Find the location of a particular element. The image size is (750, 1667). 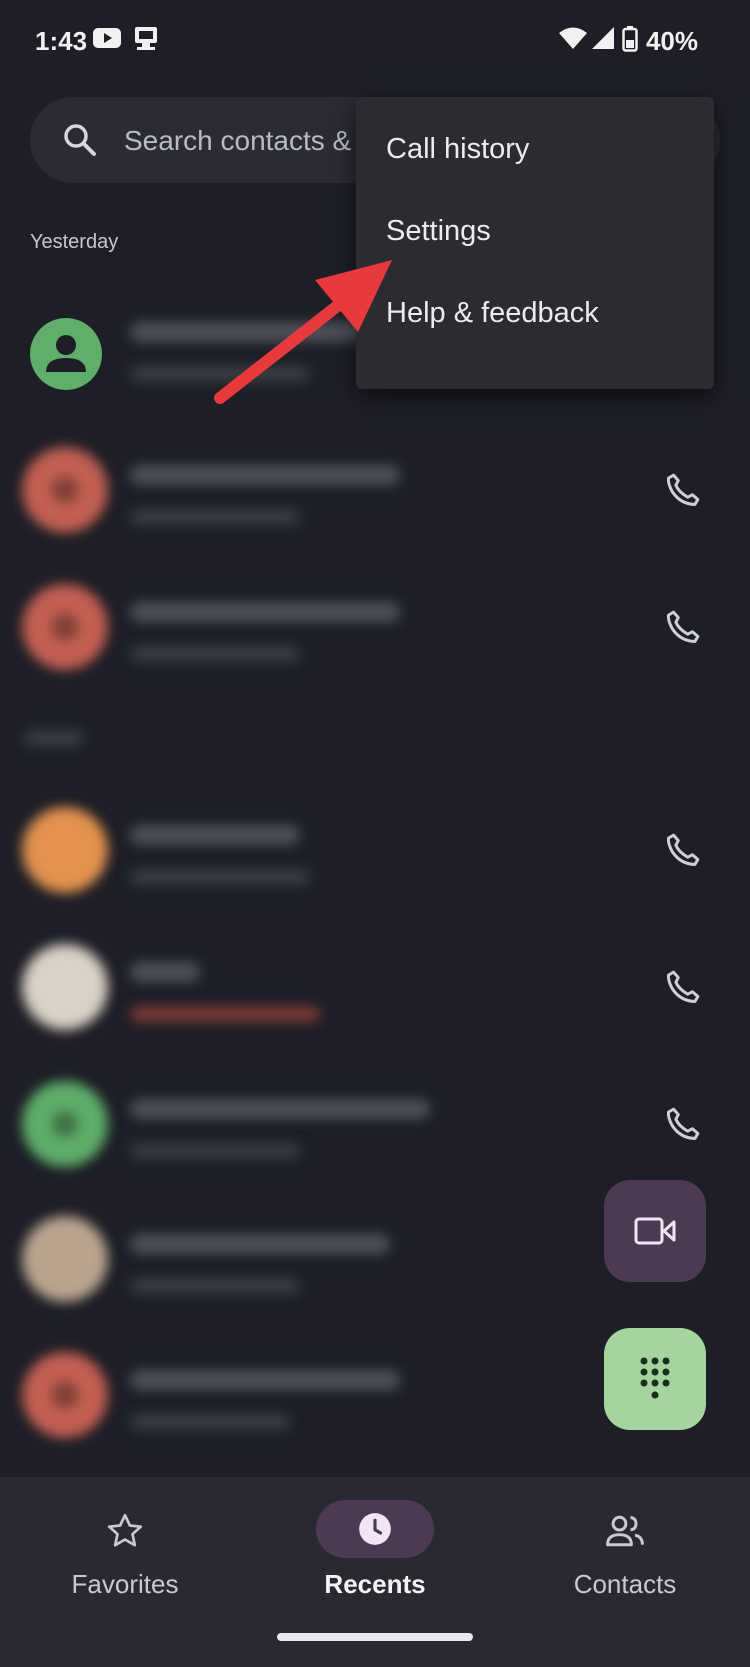

star-icon is located at coordinates (125, 1530).